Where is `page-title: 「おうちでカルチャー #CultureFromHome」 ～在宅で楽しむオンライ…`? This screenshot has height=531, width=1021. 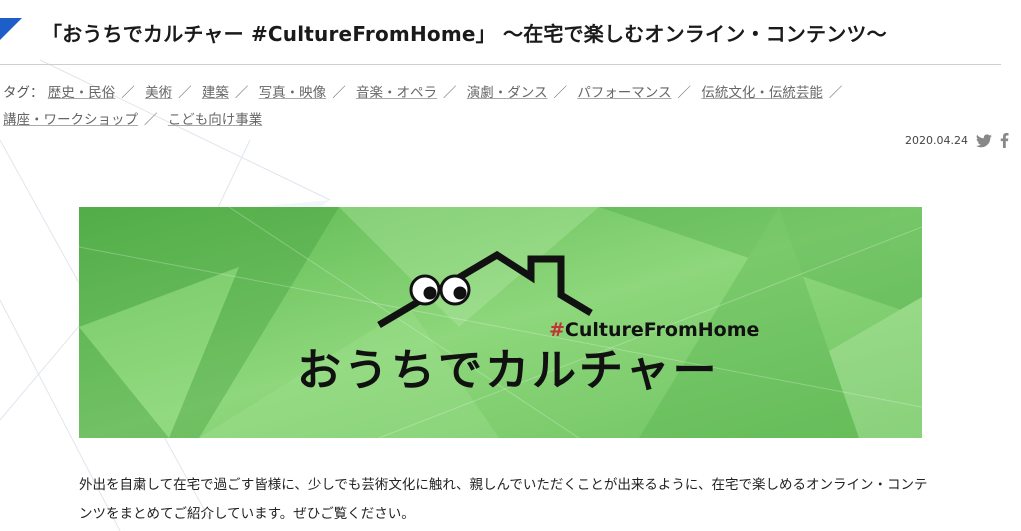 page-title: 「おうちでカルチャー #CultureFromHome」 ～在宅で楽しむオンライ… is located at coordinates (464, 34).